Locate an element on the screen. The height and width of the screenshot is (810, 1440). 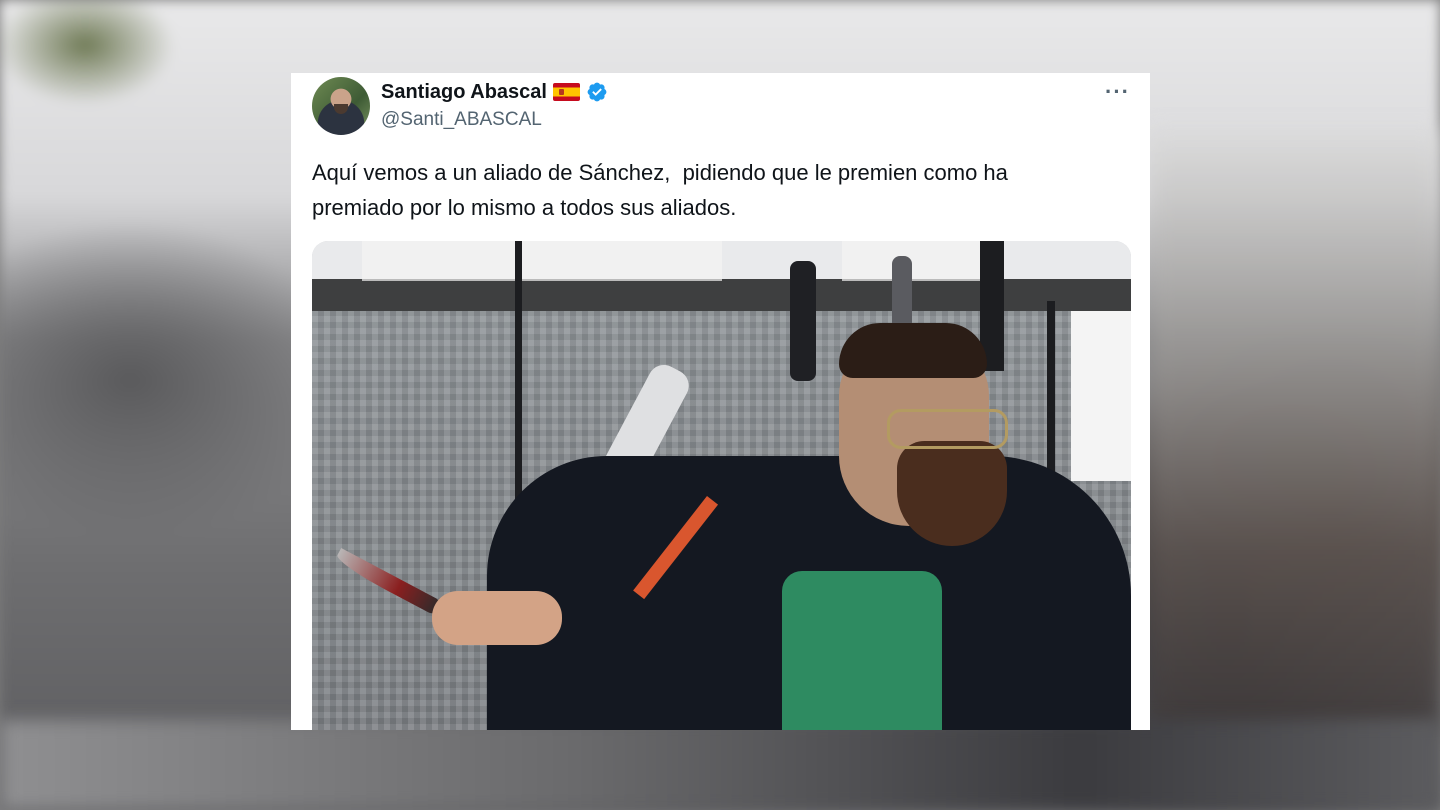
photo-man-beard is located at coordinates (952, 493).